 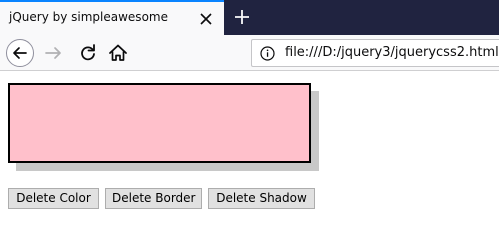 I want to click on tab-strip: jQuery by simpleawesome, so click(x=249, y=17).